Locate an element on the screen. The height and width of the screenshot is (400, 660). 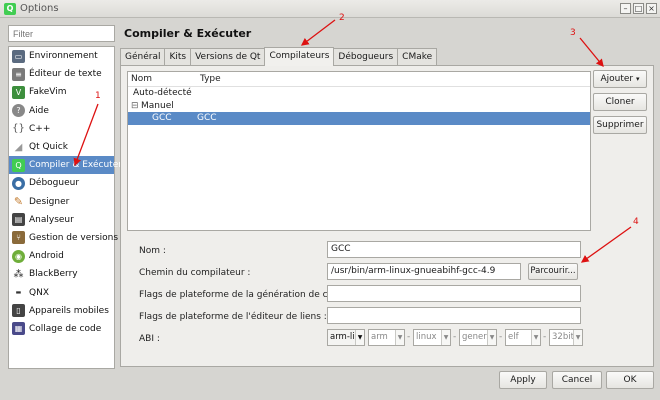
sidebar-item-android: ◉ Android is located at coordinates (61, 256).